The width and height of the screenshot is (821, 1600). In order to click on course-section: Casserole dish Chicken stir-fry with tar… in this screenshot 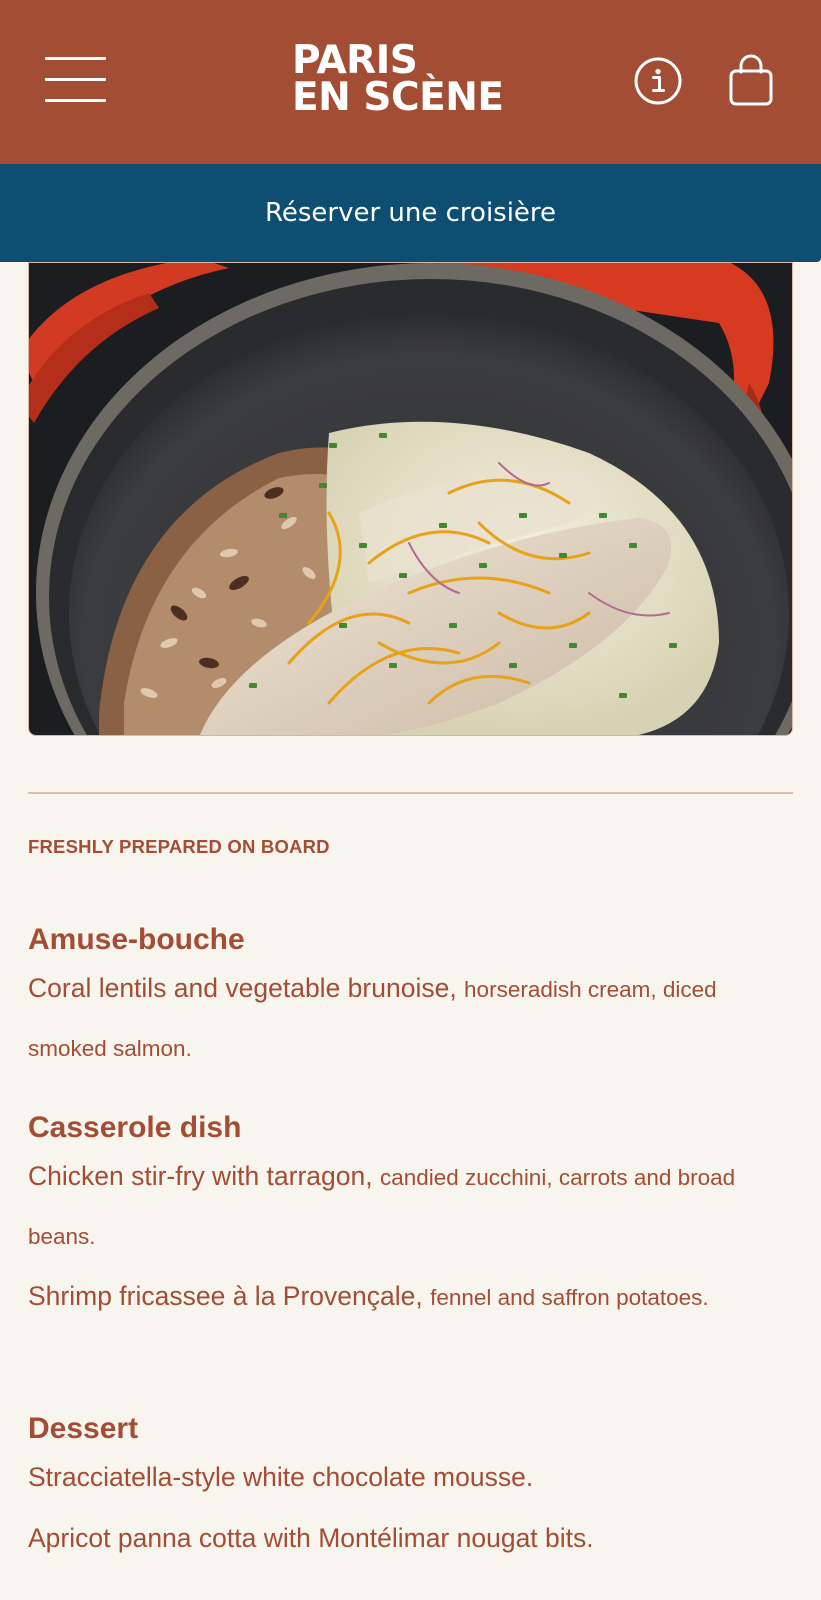, I will do `click(410, 1218)`.